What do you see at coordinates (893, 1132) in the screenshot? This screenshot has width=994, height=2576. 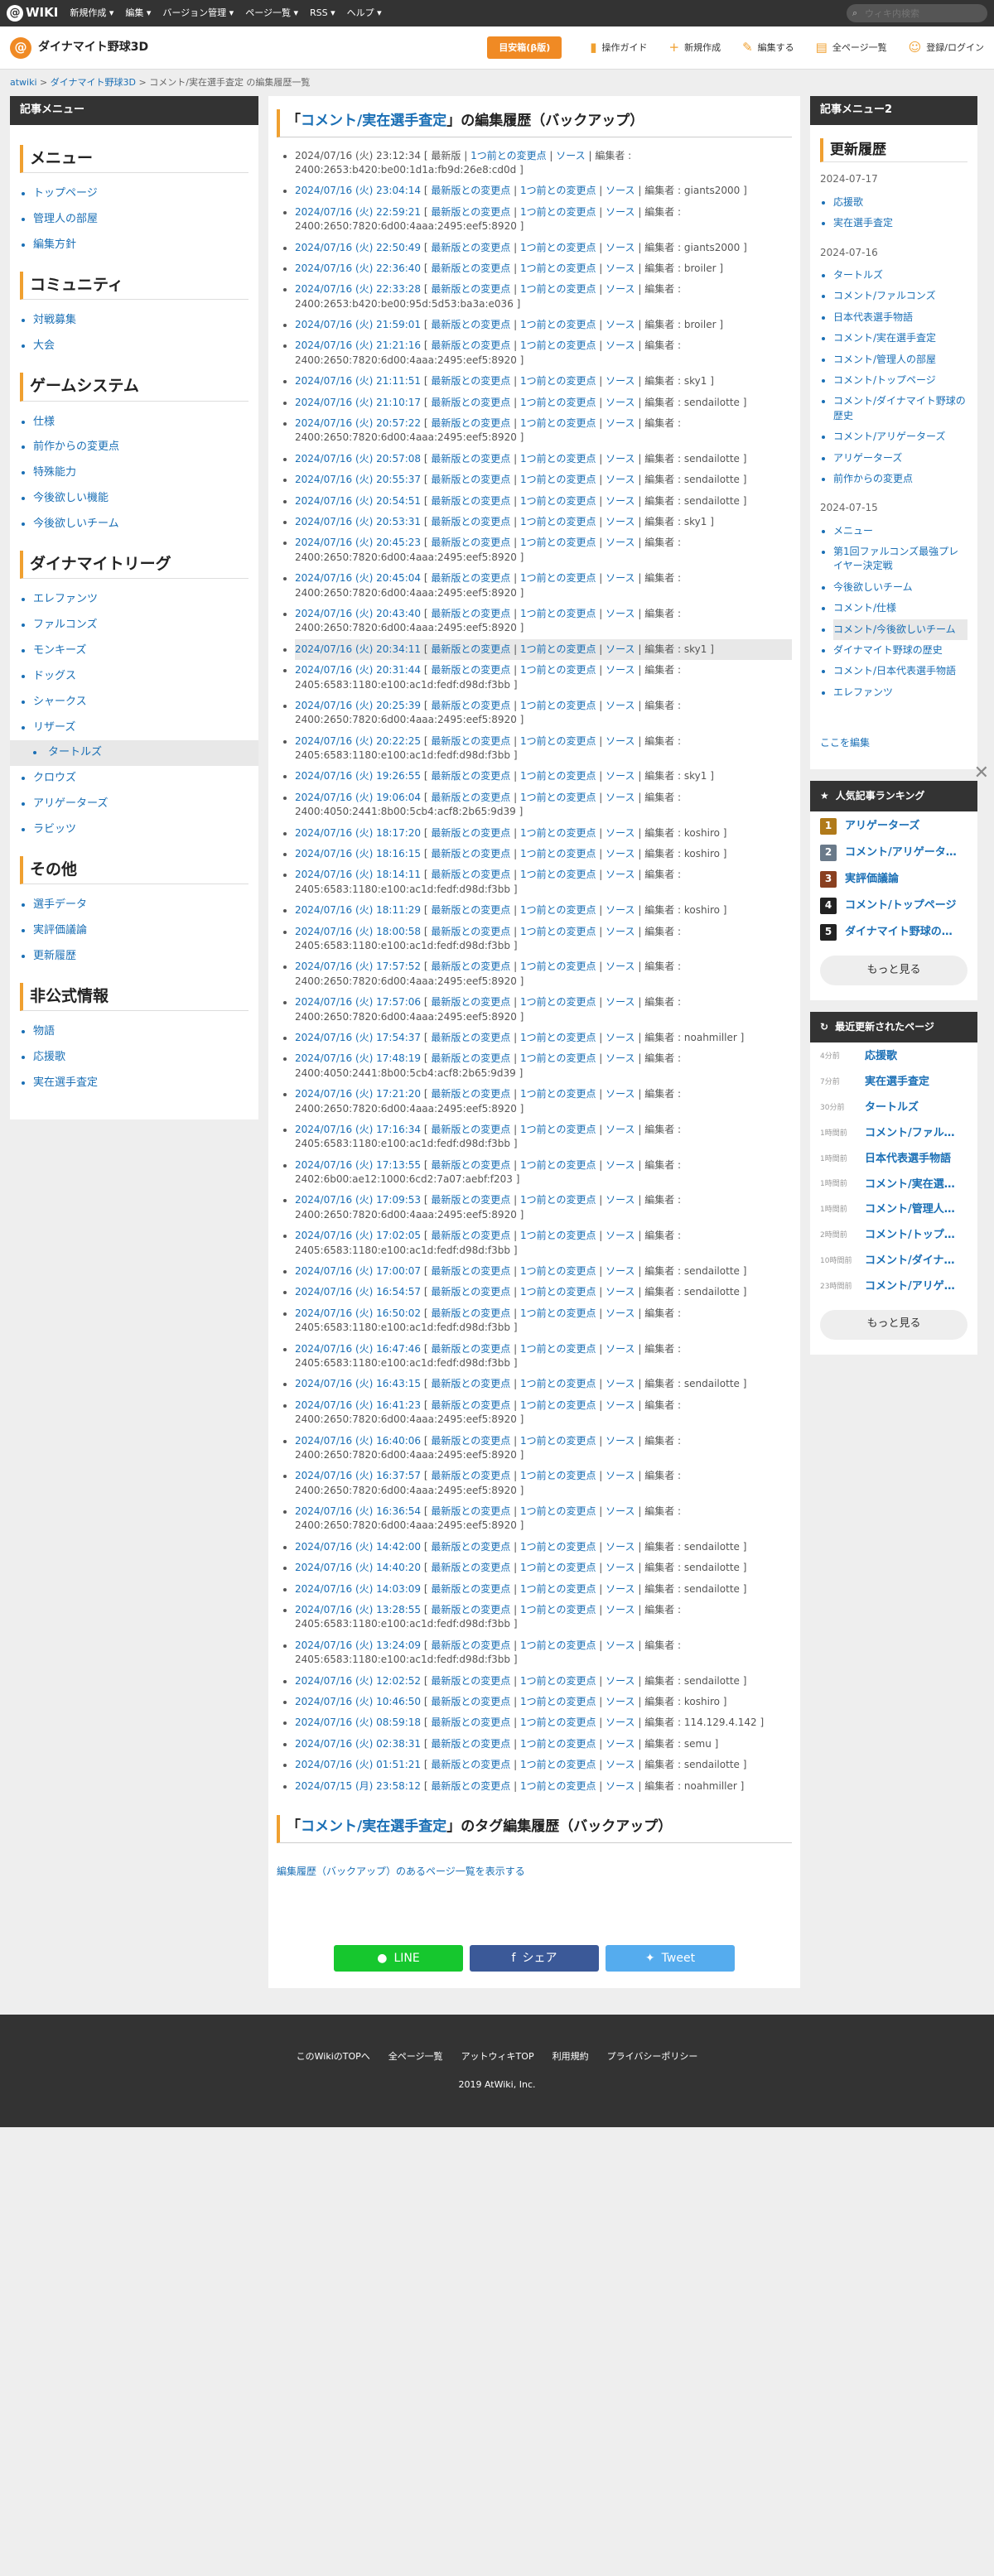 I see `recent-row: 1時間前 コメント/ファルコンズ` at bounding box center [893, 1132].